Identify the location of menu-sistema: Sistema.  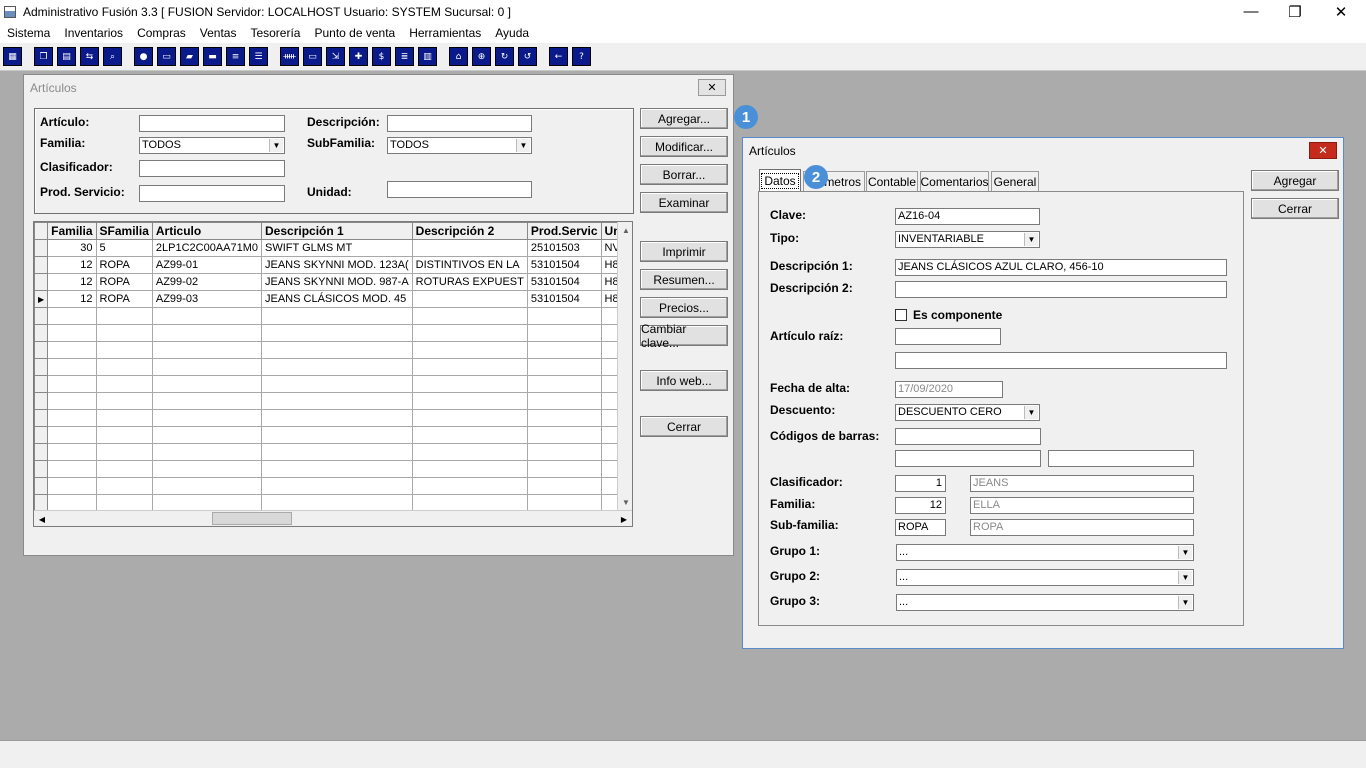
(28, 33).